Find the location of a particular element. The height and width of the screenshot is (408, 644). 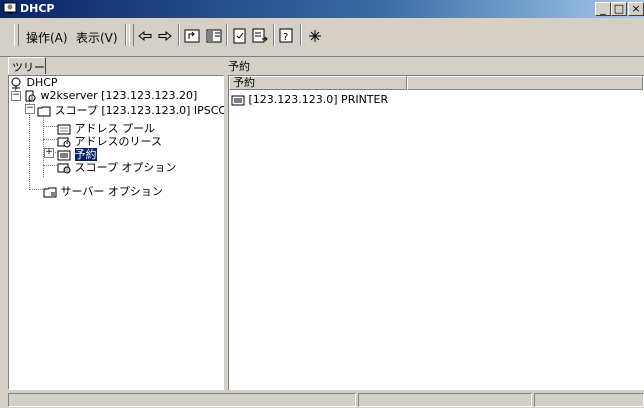

folder-icon is located at coordinates (44, 111).